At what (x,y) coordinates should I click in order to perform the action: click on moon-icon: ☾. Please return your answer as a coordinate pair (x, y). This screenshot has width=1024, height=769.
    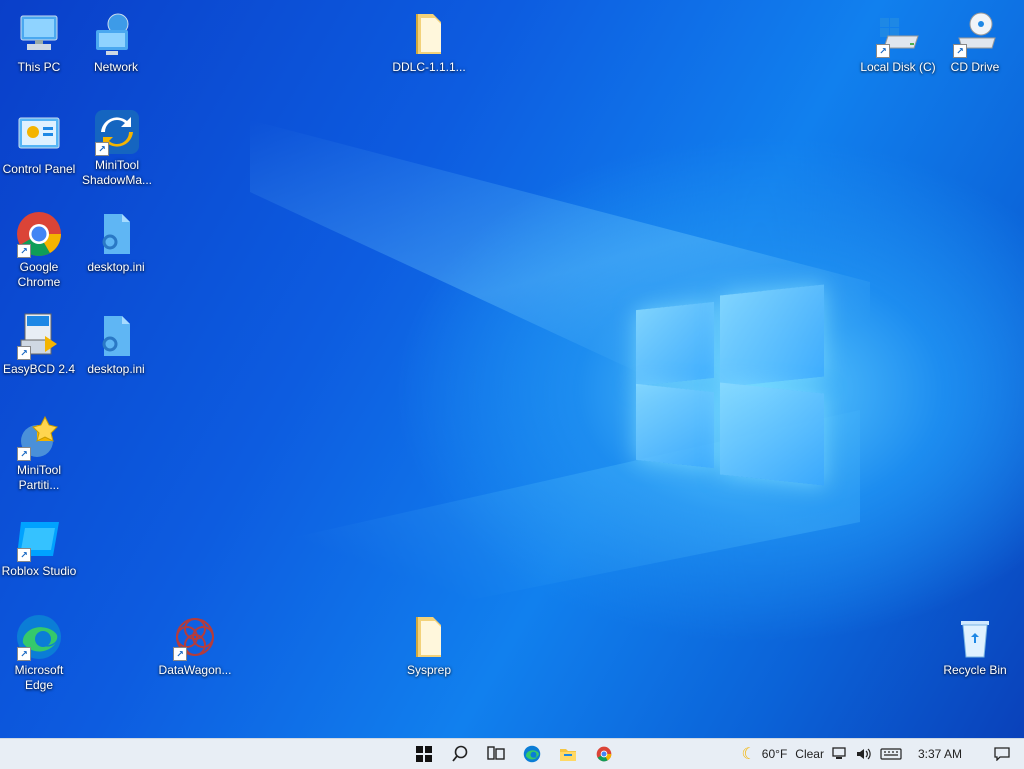
    Looking at the image, I should click on (748, 754).